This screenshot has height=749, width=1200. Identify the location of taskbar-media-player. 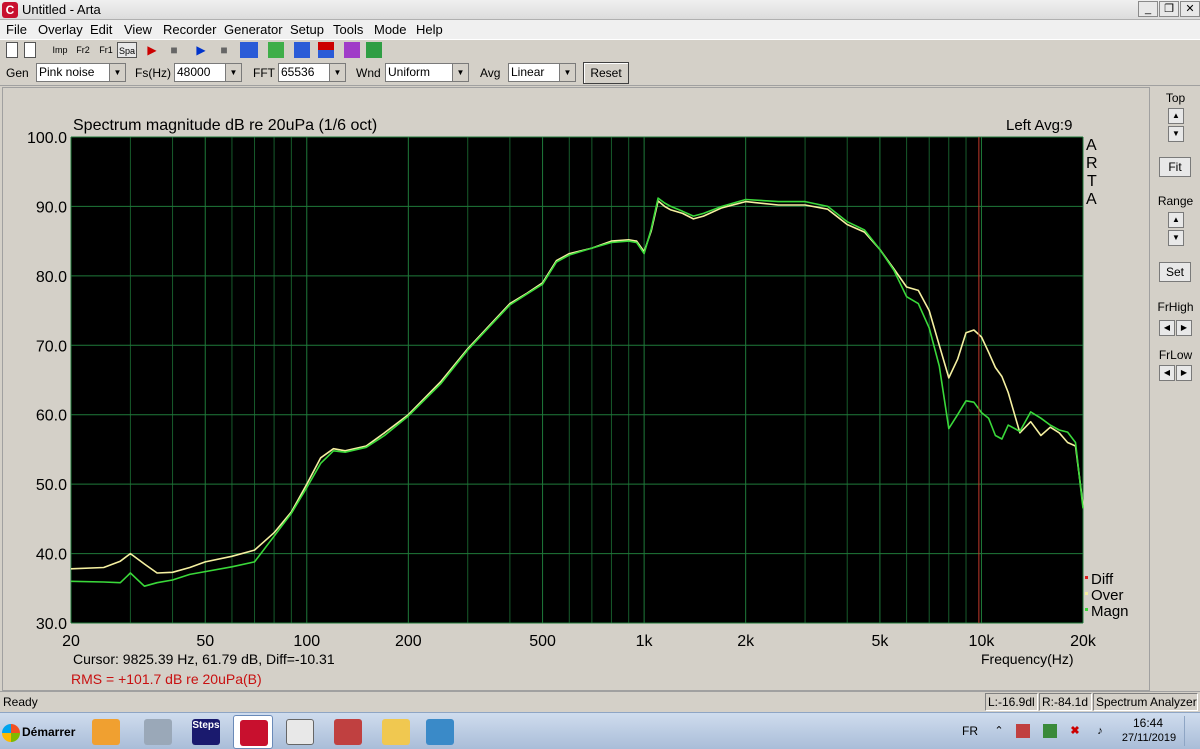
(106, 732).